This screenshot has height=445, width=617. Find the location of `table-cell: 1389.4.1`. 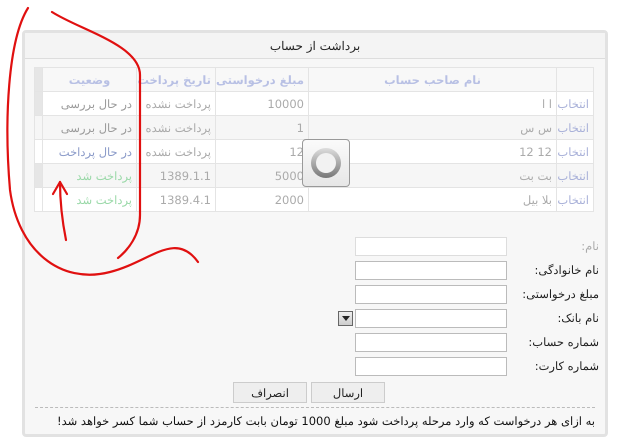

table-cell: 1389.4.1 is located at coordinates (185, 199).